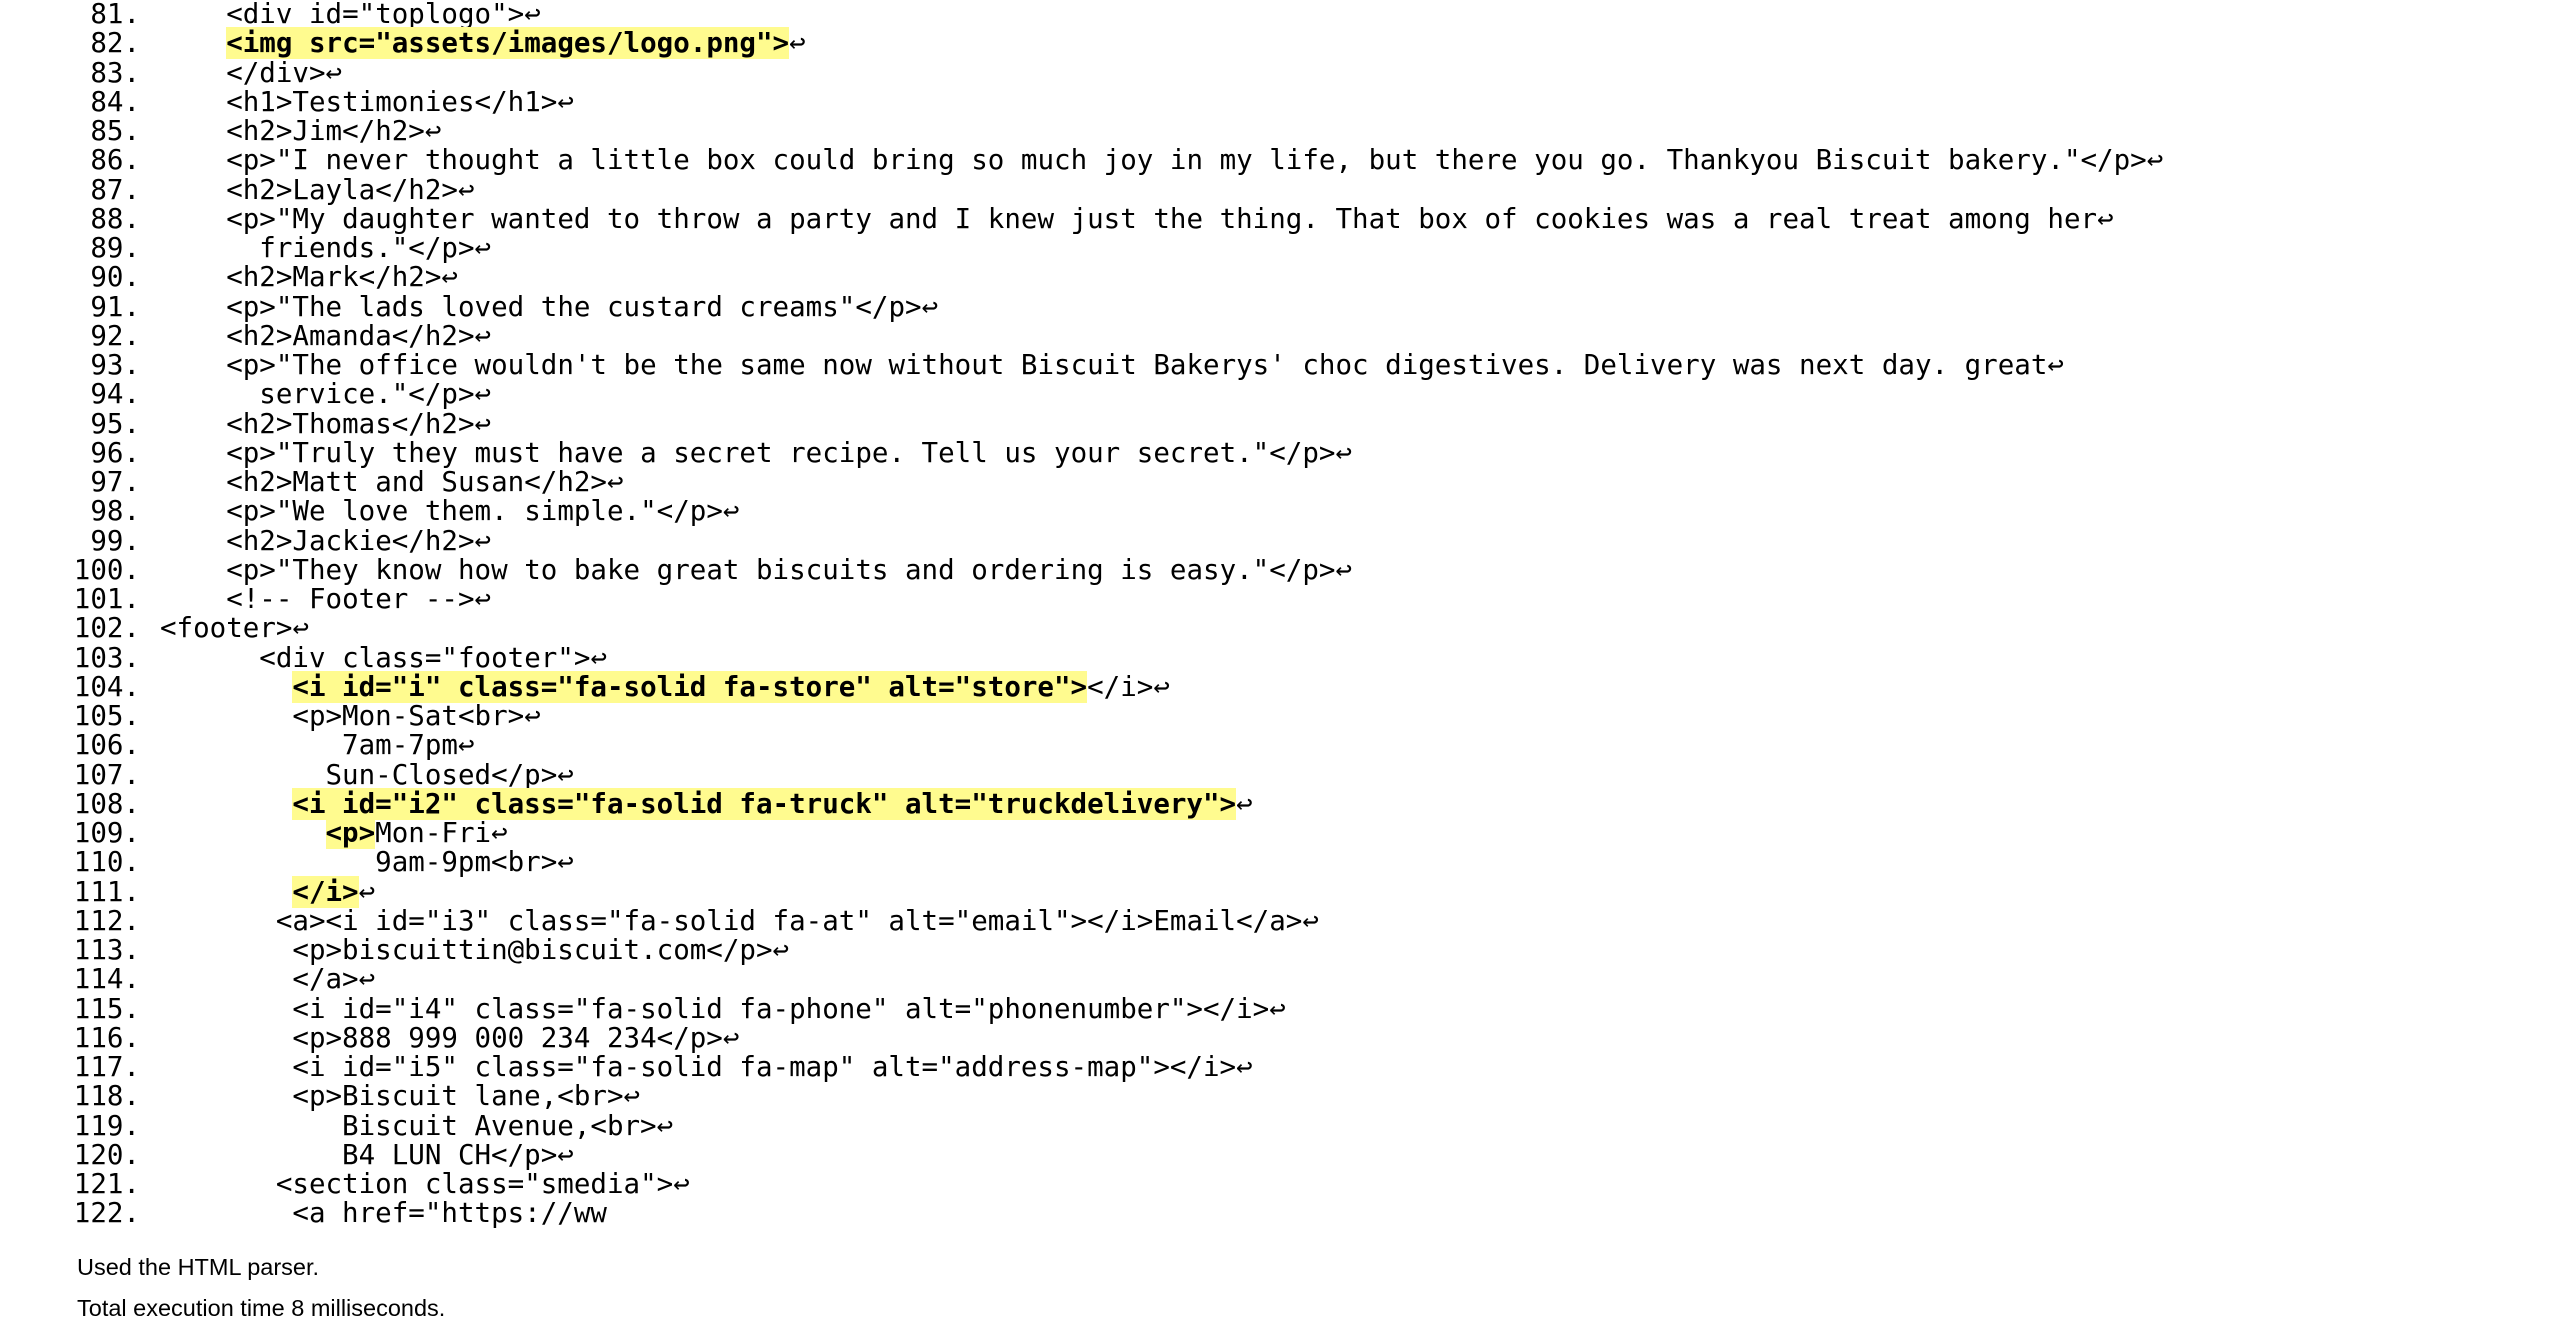 This screenshot has height=1341, width=2559. Describe the element at coordinates (1279, 423) in the screenshot. I see `source-line: 95. <h2>Thomas</h2>↩` at that location.